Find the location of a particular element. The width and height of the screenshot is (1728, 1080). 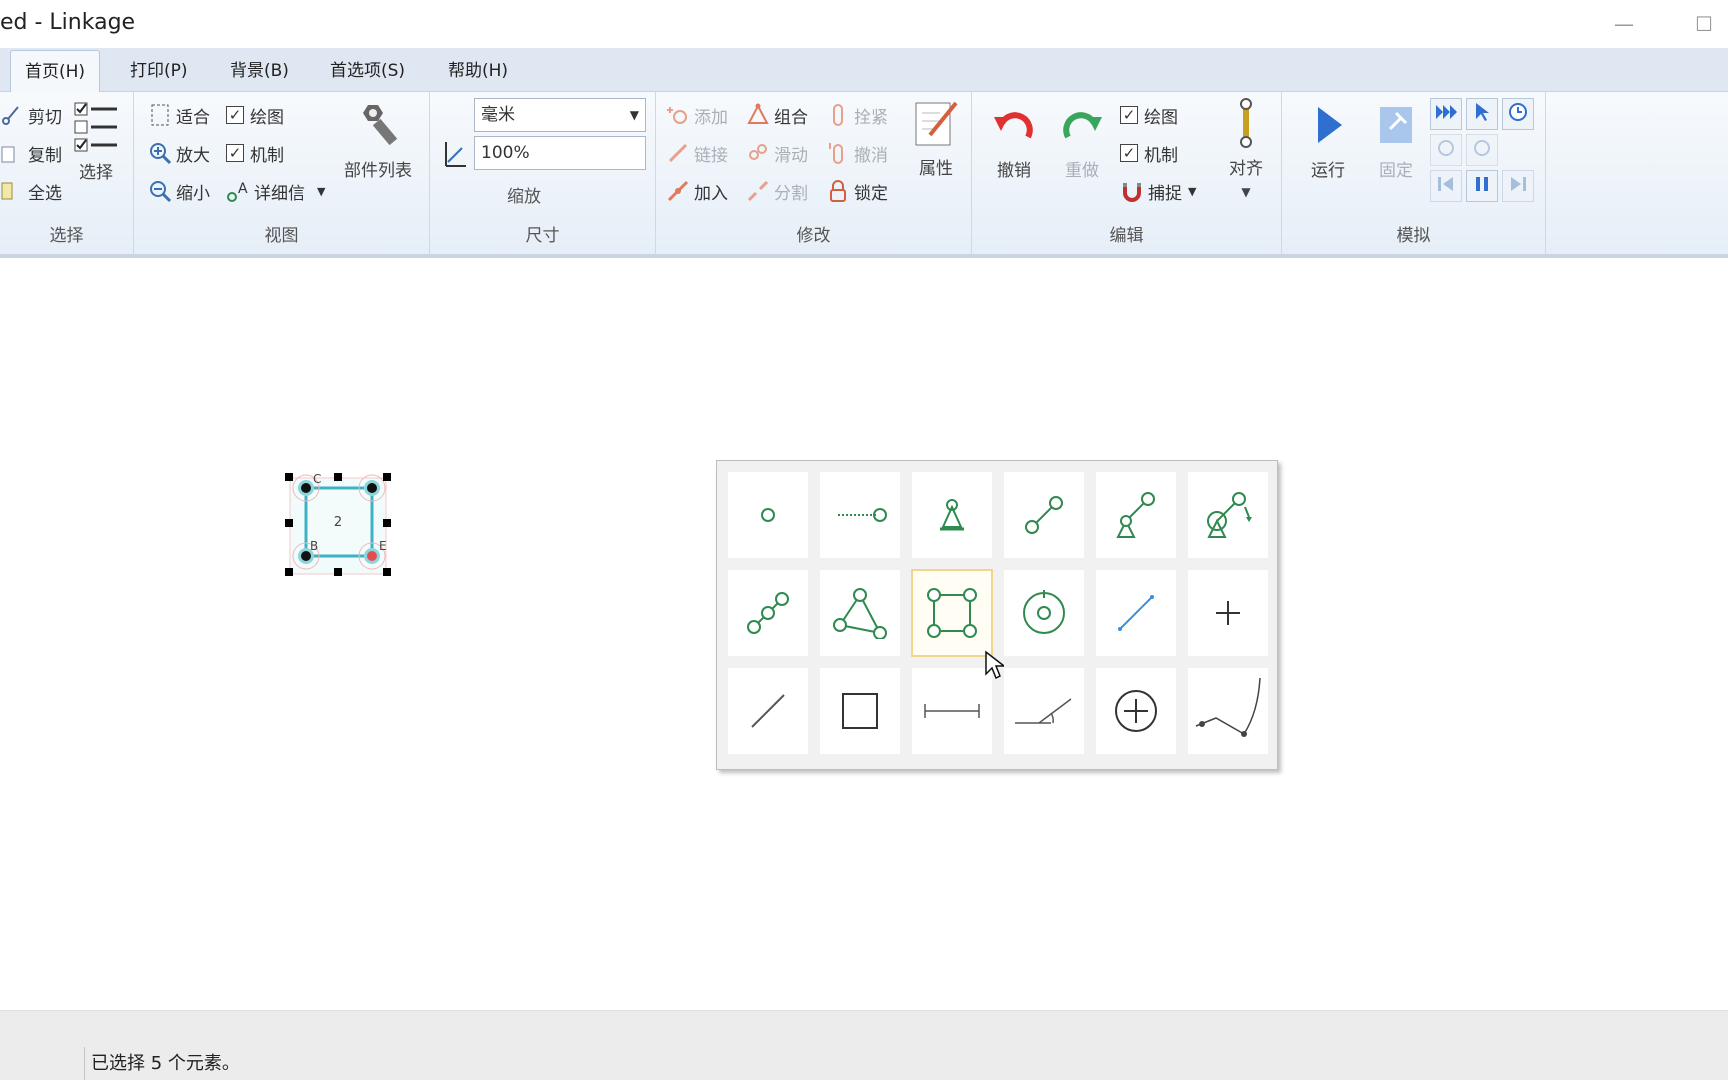

undo-arrow-icon is located at coordinates (1014, 125).